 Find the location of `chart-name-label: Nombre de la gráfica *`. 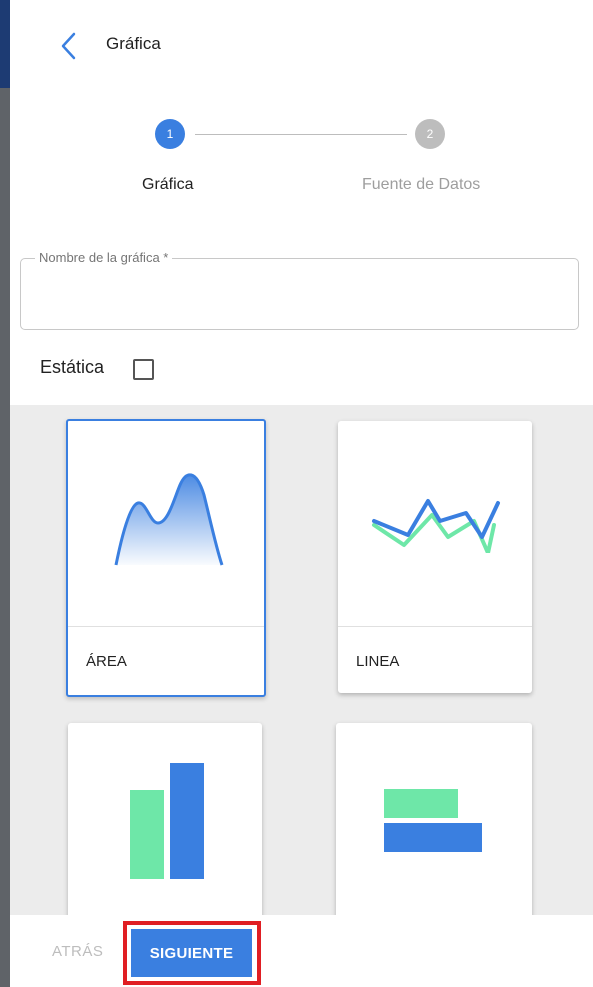

chart-name-label: Nombre de la gráfica * is located at coordinates (104, 257).